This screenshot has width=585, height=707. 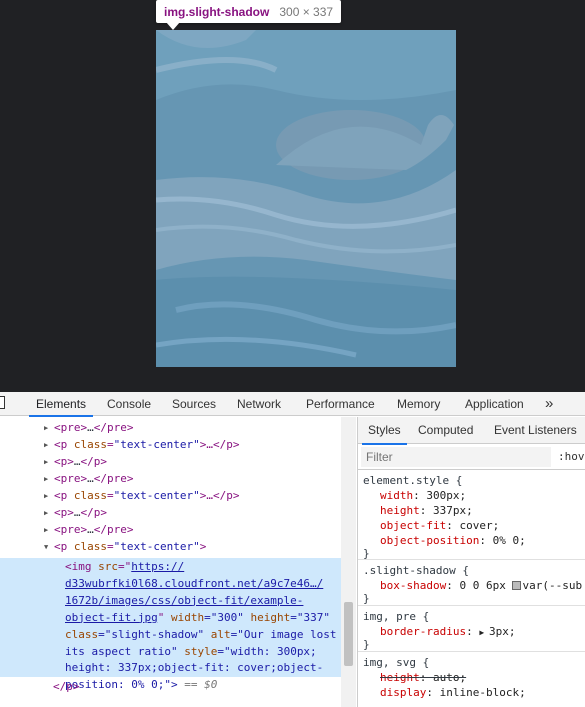 I want to click on tooltip-dimensions: 300 × 337, so click(x=306, y=11).